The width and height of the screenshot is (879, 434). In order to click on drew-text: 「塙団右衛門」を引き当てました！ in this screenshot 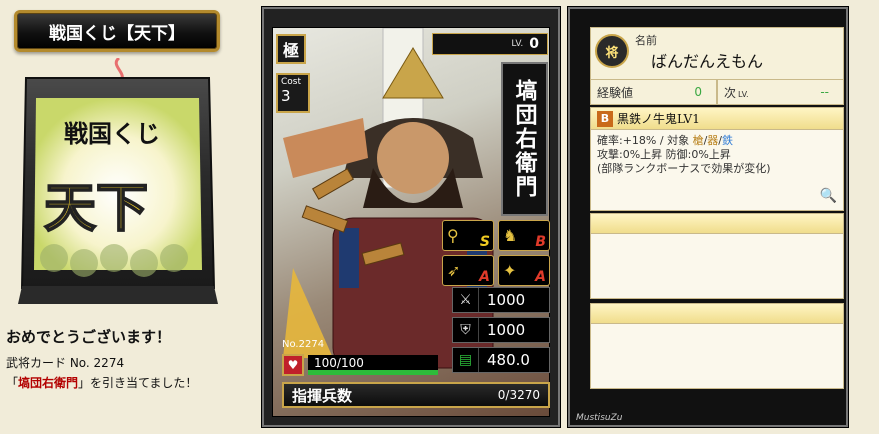, I will do `click(131, 383)`.